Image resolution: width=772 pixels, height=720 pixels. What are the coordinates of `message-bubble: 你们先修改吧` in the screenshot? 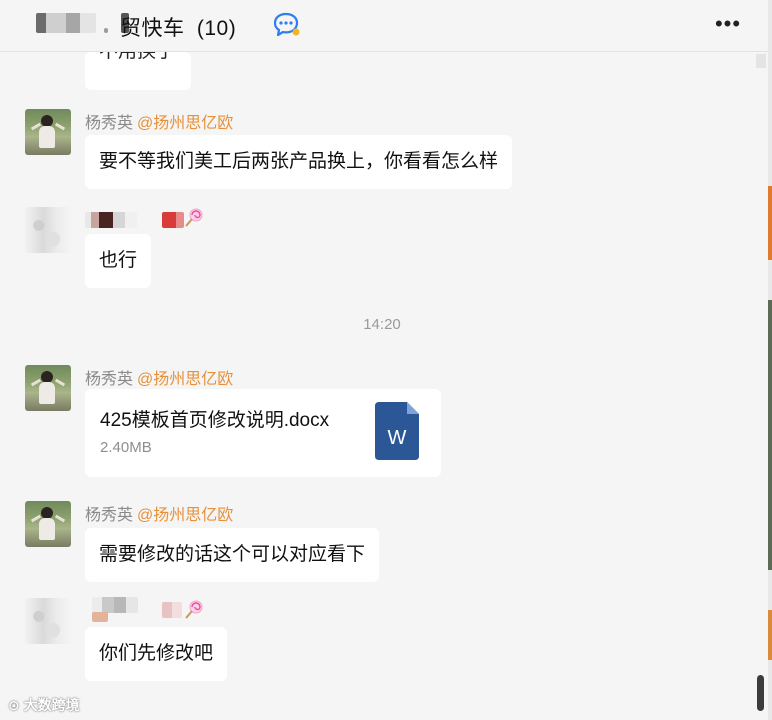 It's located at (156, 654).